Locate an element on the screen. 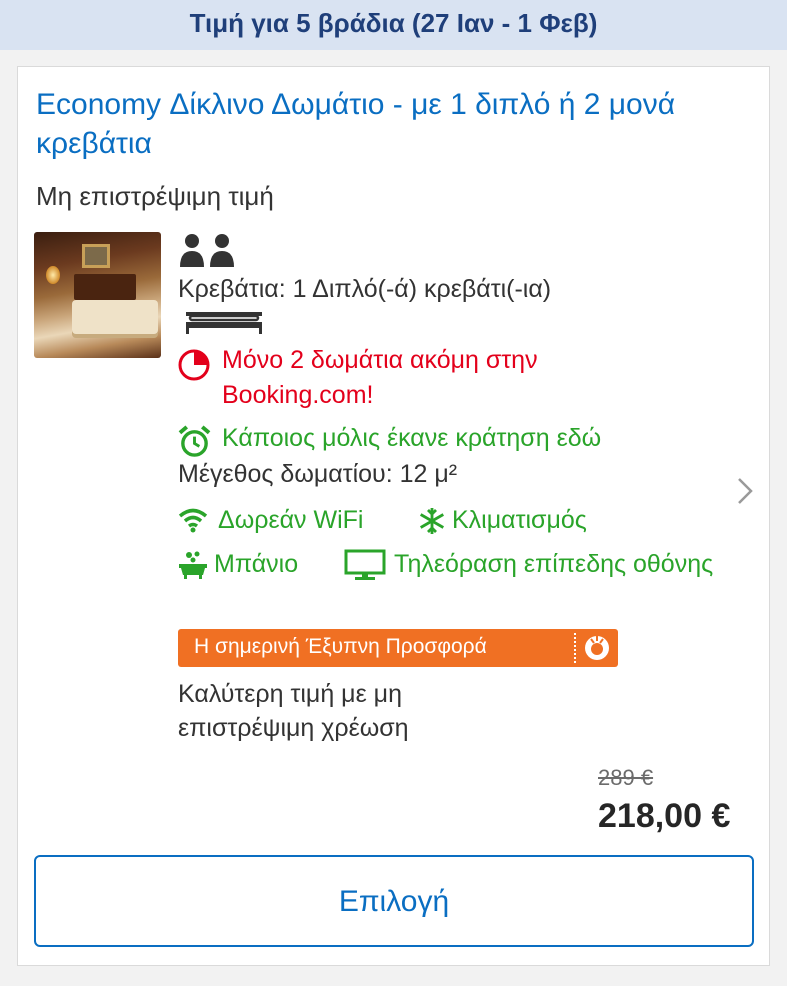 The width and height of the screenshot is (787, 986). smart-deal-badge: Η σημερινή Έξυπνη Προσφορά is located at coordinates (398, 648).